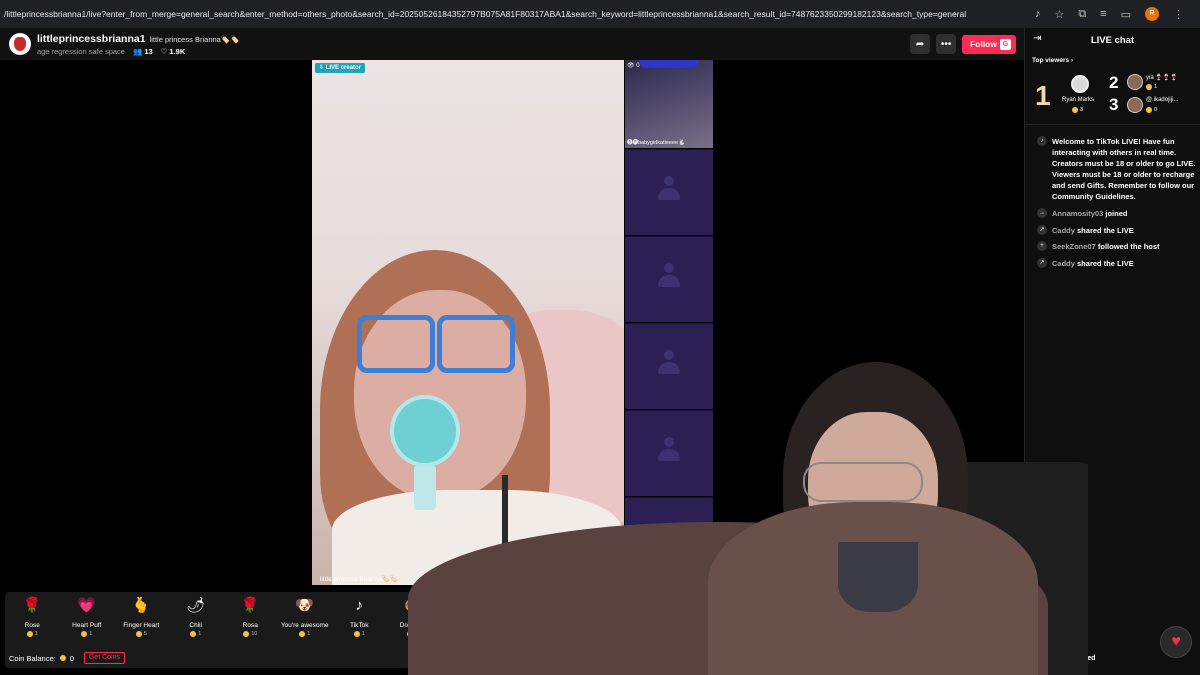  I want to click on bookmark-star-icon: ☆, so click(1059, 14).